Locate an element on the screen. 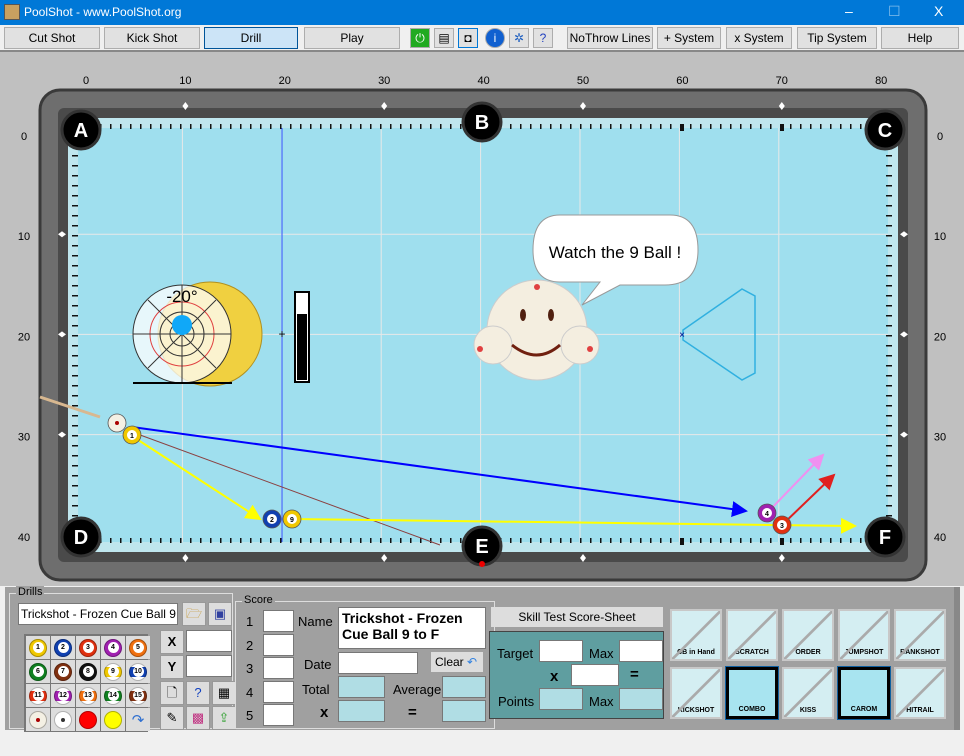 This screenshot has width=964, height=756. pocket-d: D is located at coordinates (81, 537).